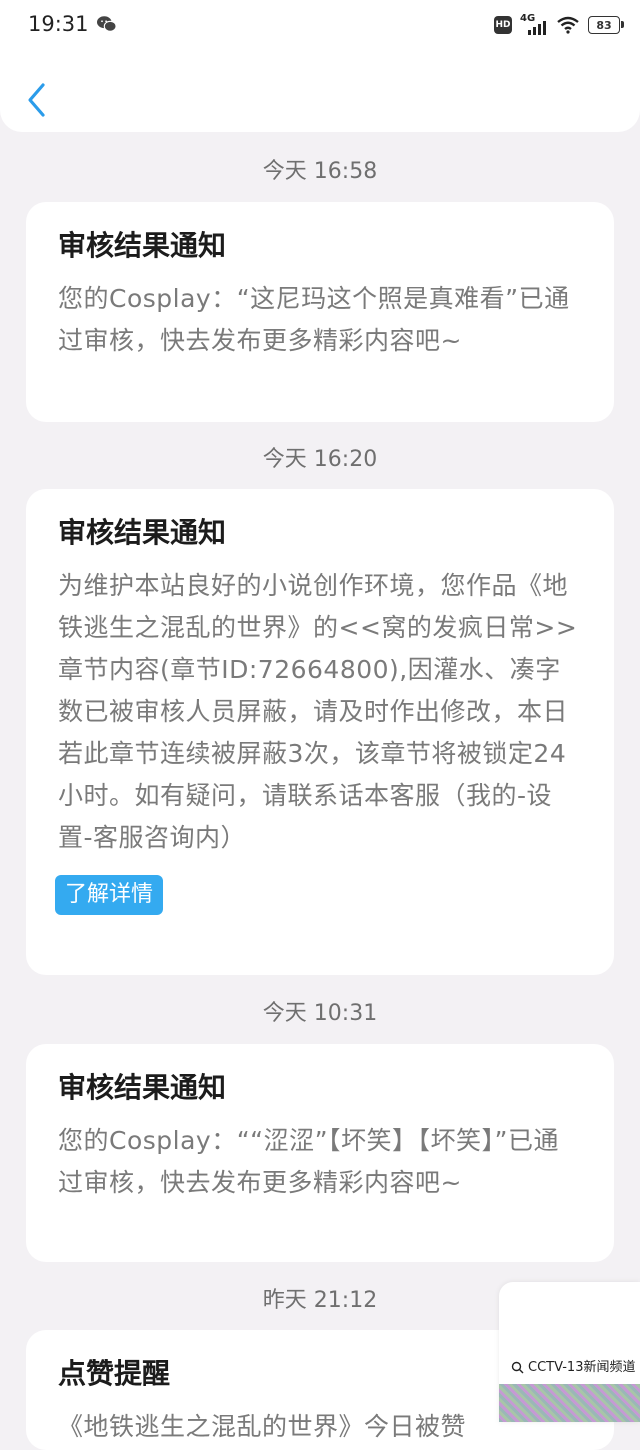  I want to click on battery-icon: 83, so click(606, 25).